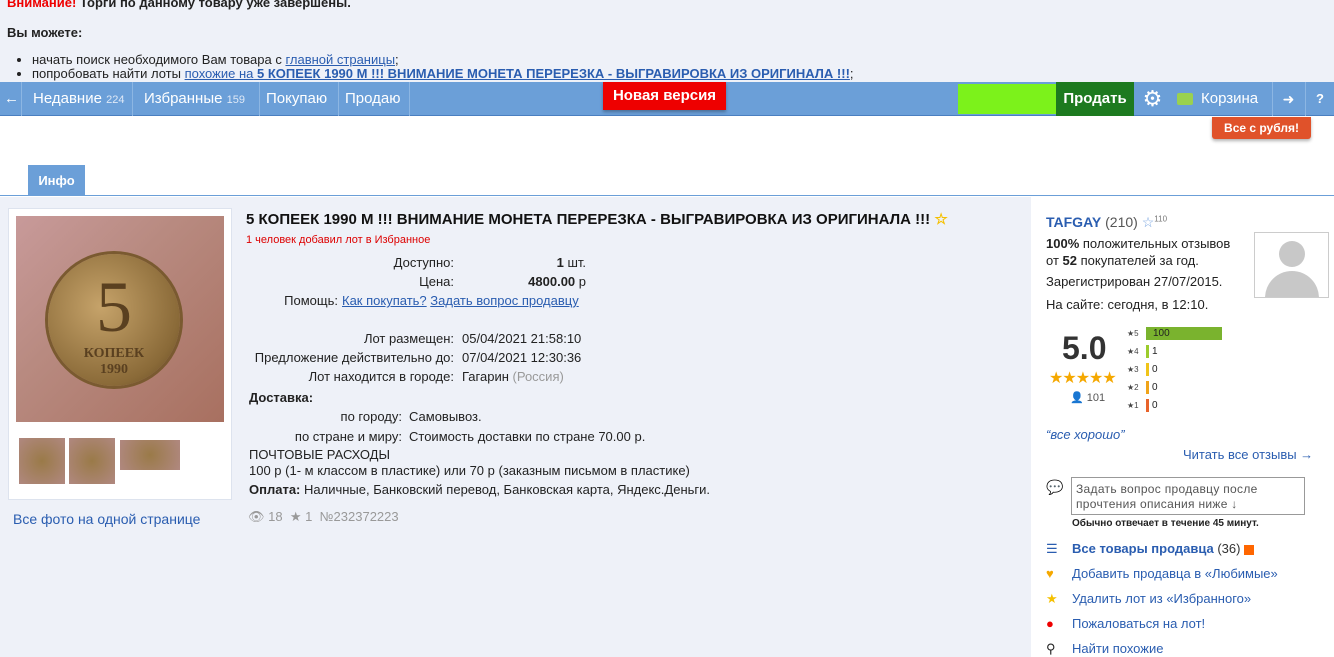 The width and height of the screenshot is (1334, 657). I want to click on rating-bar-stars: ★2, so click(1133, 387).